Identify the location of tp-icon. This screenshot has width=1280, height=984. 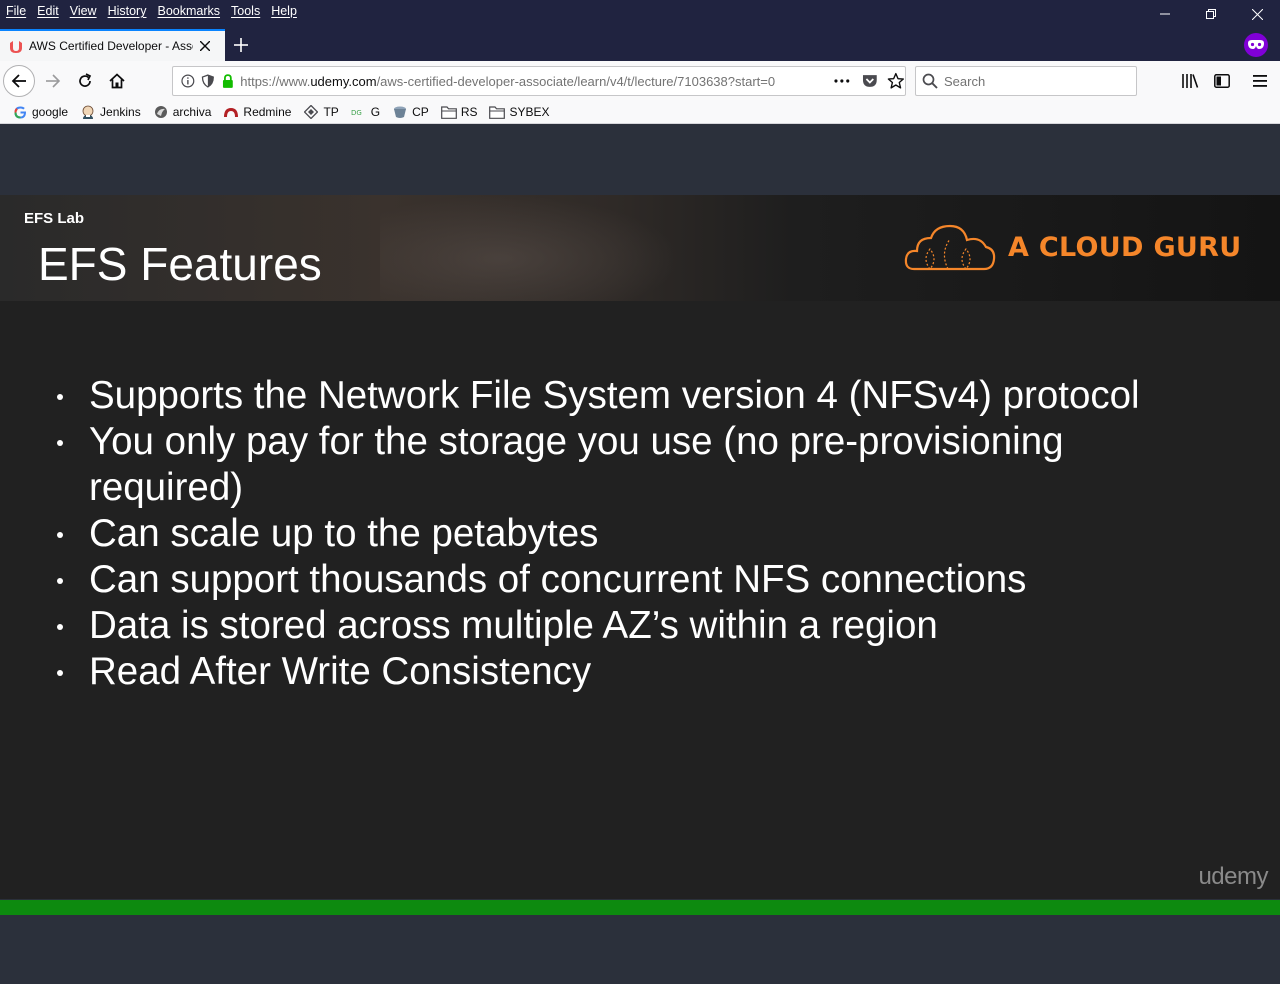
(311, 112).